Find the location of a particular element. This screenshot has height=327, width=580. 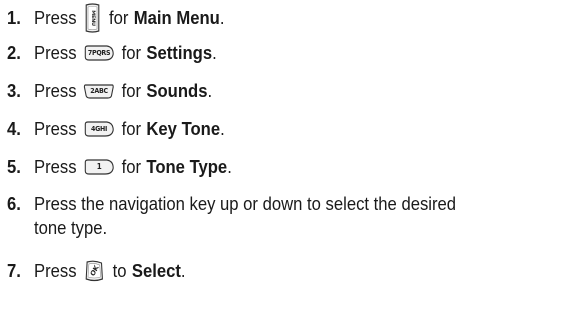

key-label: 7PQRS is located at coordinates (99, 53).